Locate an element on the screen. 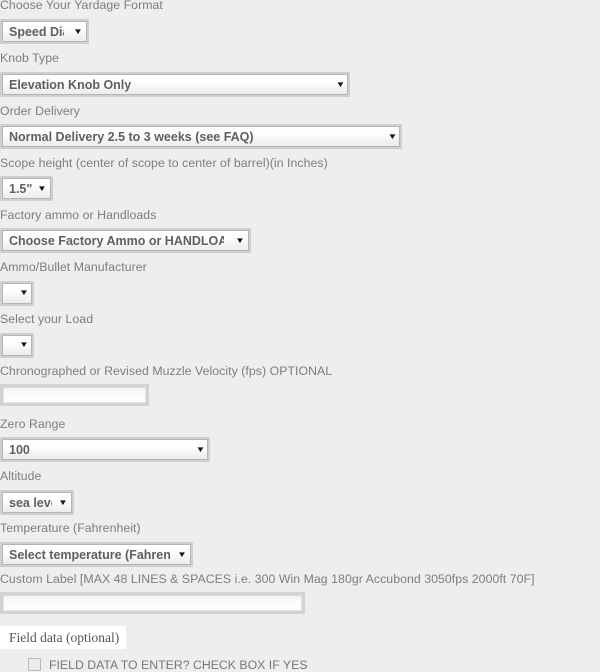 Image resolution: width=600 pixels, height=672 pixels. select-knob-type-control: Elevation Knob Only ▼ is located at coordinates (175, 84).